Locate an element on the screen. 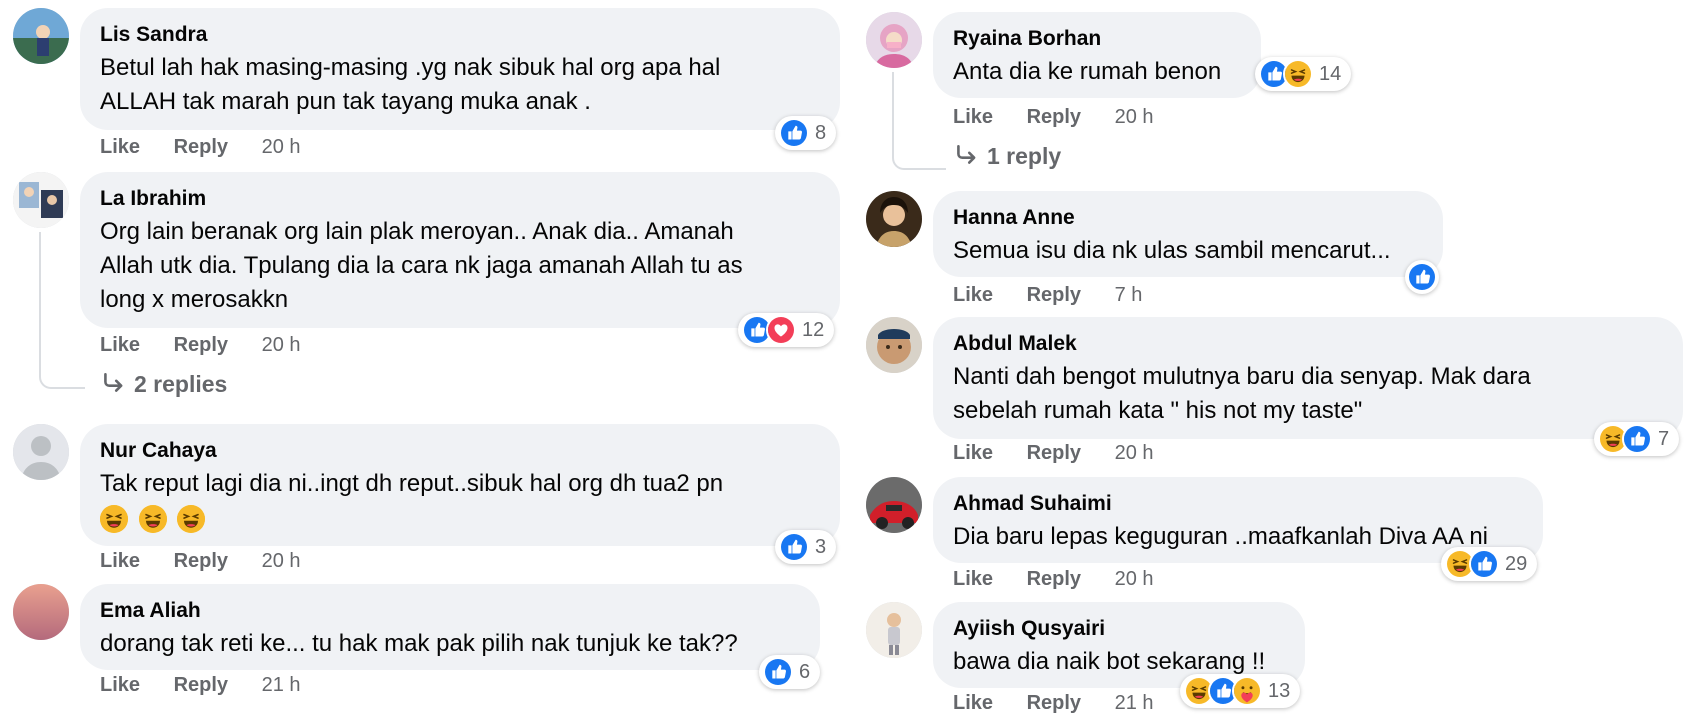 The height and width of the screenshot is (715, 1700). reaction-count: 29 is located at coordinates (1516, 563).